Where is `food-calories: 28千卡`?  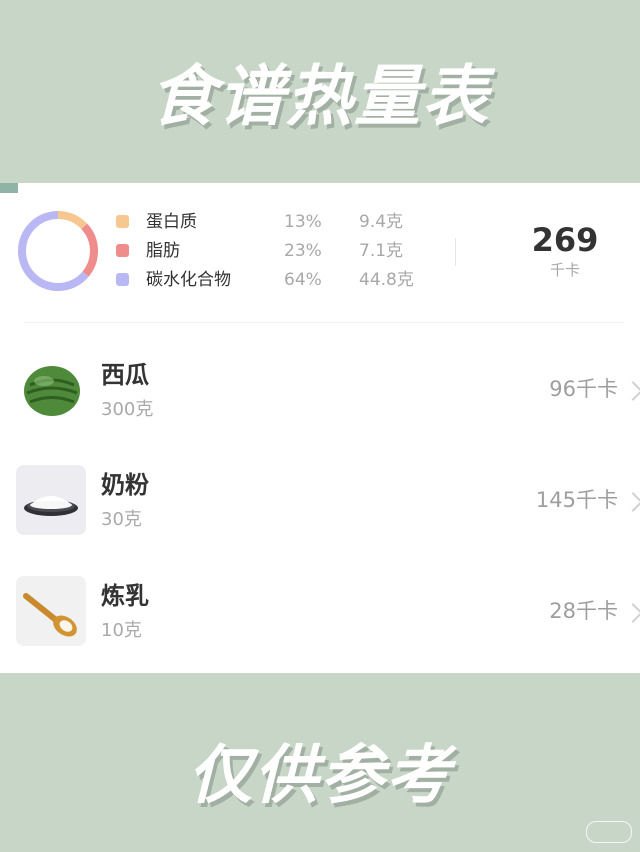 food-calories: 28千卡 is located at coordinates (583, 611).